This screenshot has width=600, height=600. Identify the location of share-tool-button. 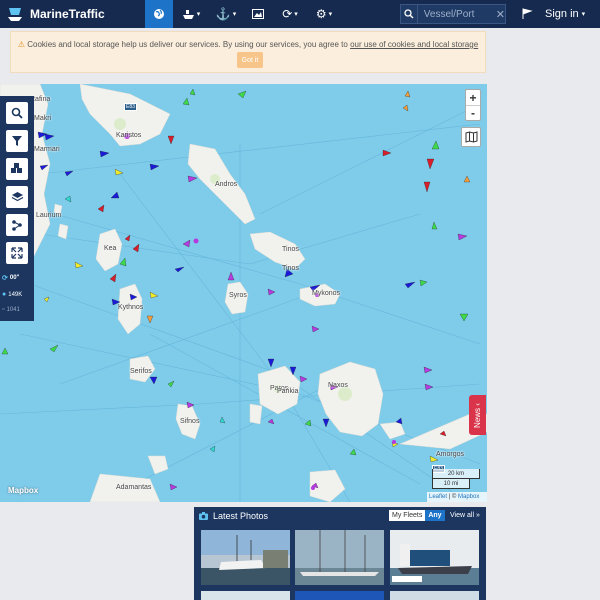
(17, 225).